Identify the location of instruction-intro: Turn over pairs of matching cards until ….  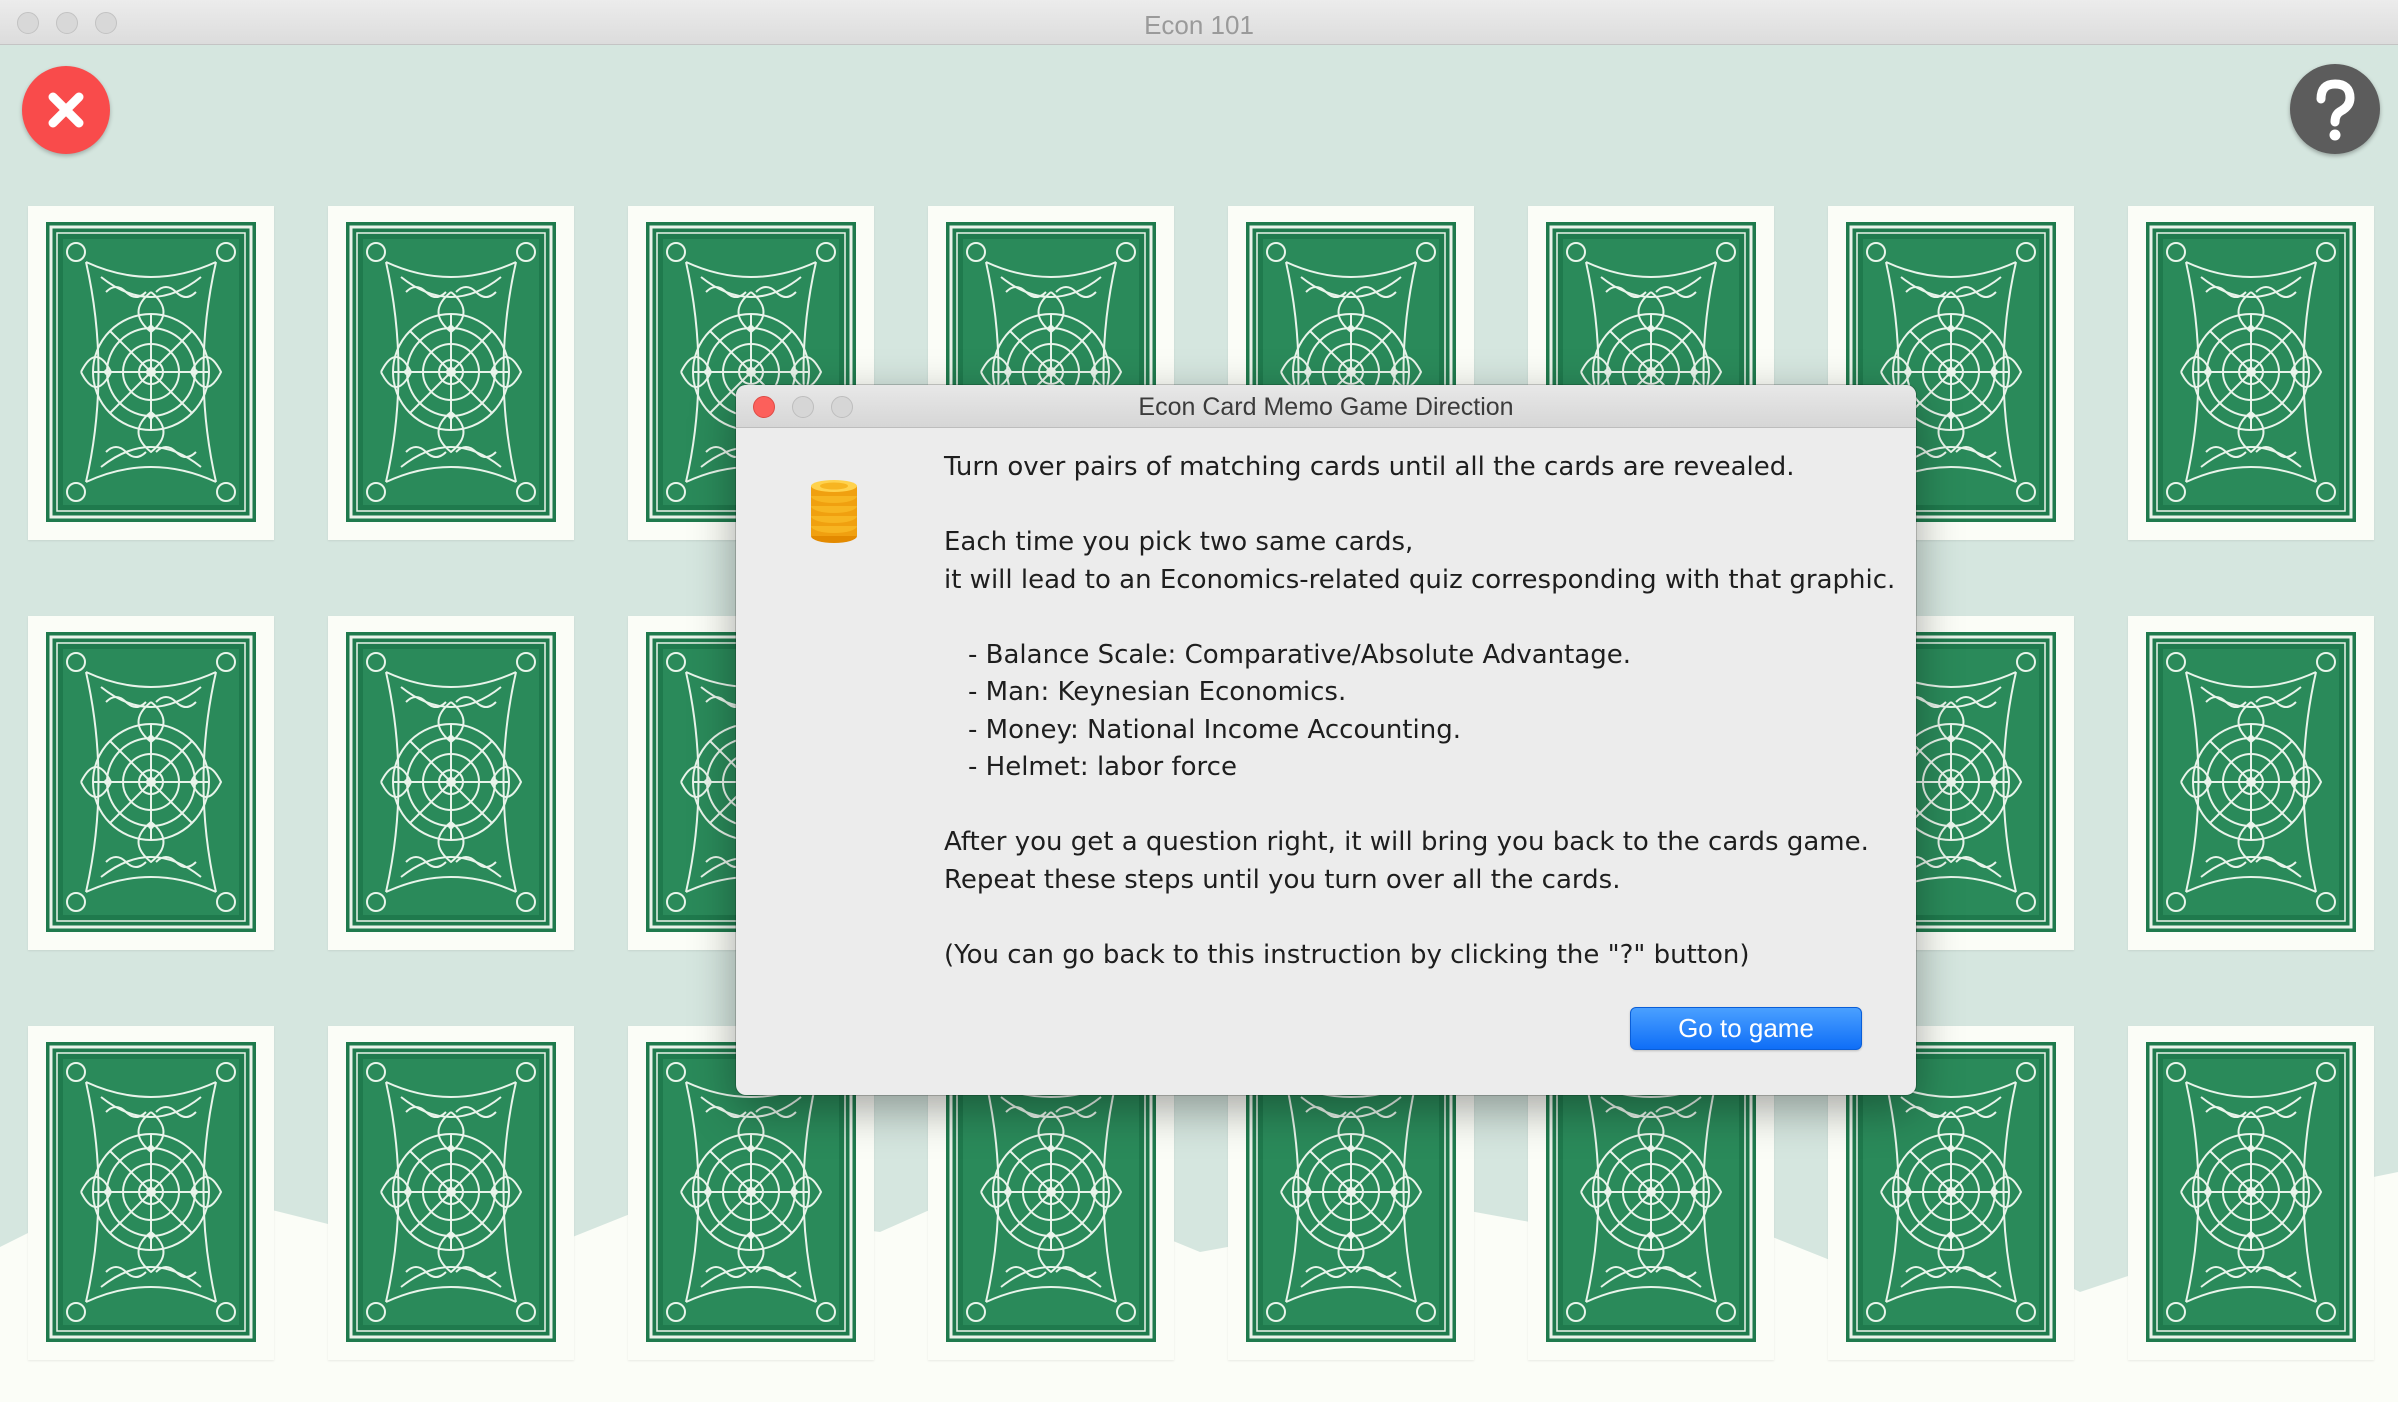
(1369, 467).